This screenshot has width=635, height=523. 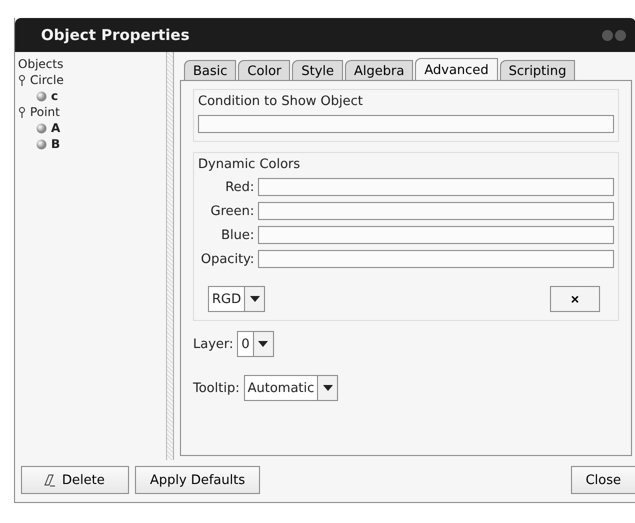 What do you see at coordinates (197, 480) in the screenshot?
I see `apply-defaults-button: Apply Defaults` at bounding box center [197, 480].